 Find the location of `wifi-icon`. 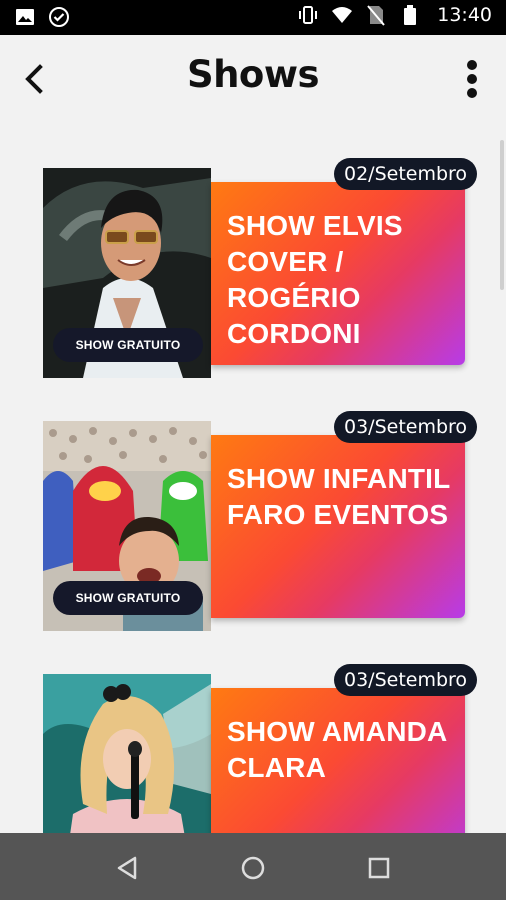

wifi-icon is located at coordinates (342, 15).